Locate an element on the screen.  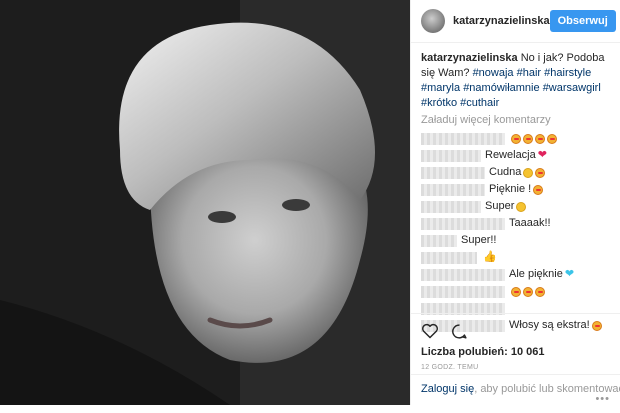
comment-text: Super is located at coordinates (500, 206).